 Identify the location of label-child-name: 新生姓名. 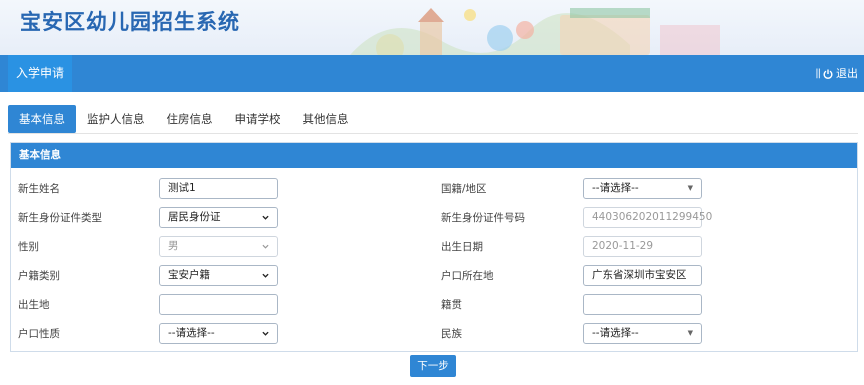
(39, 189).